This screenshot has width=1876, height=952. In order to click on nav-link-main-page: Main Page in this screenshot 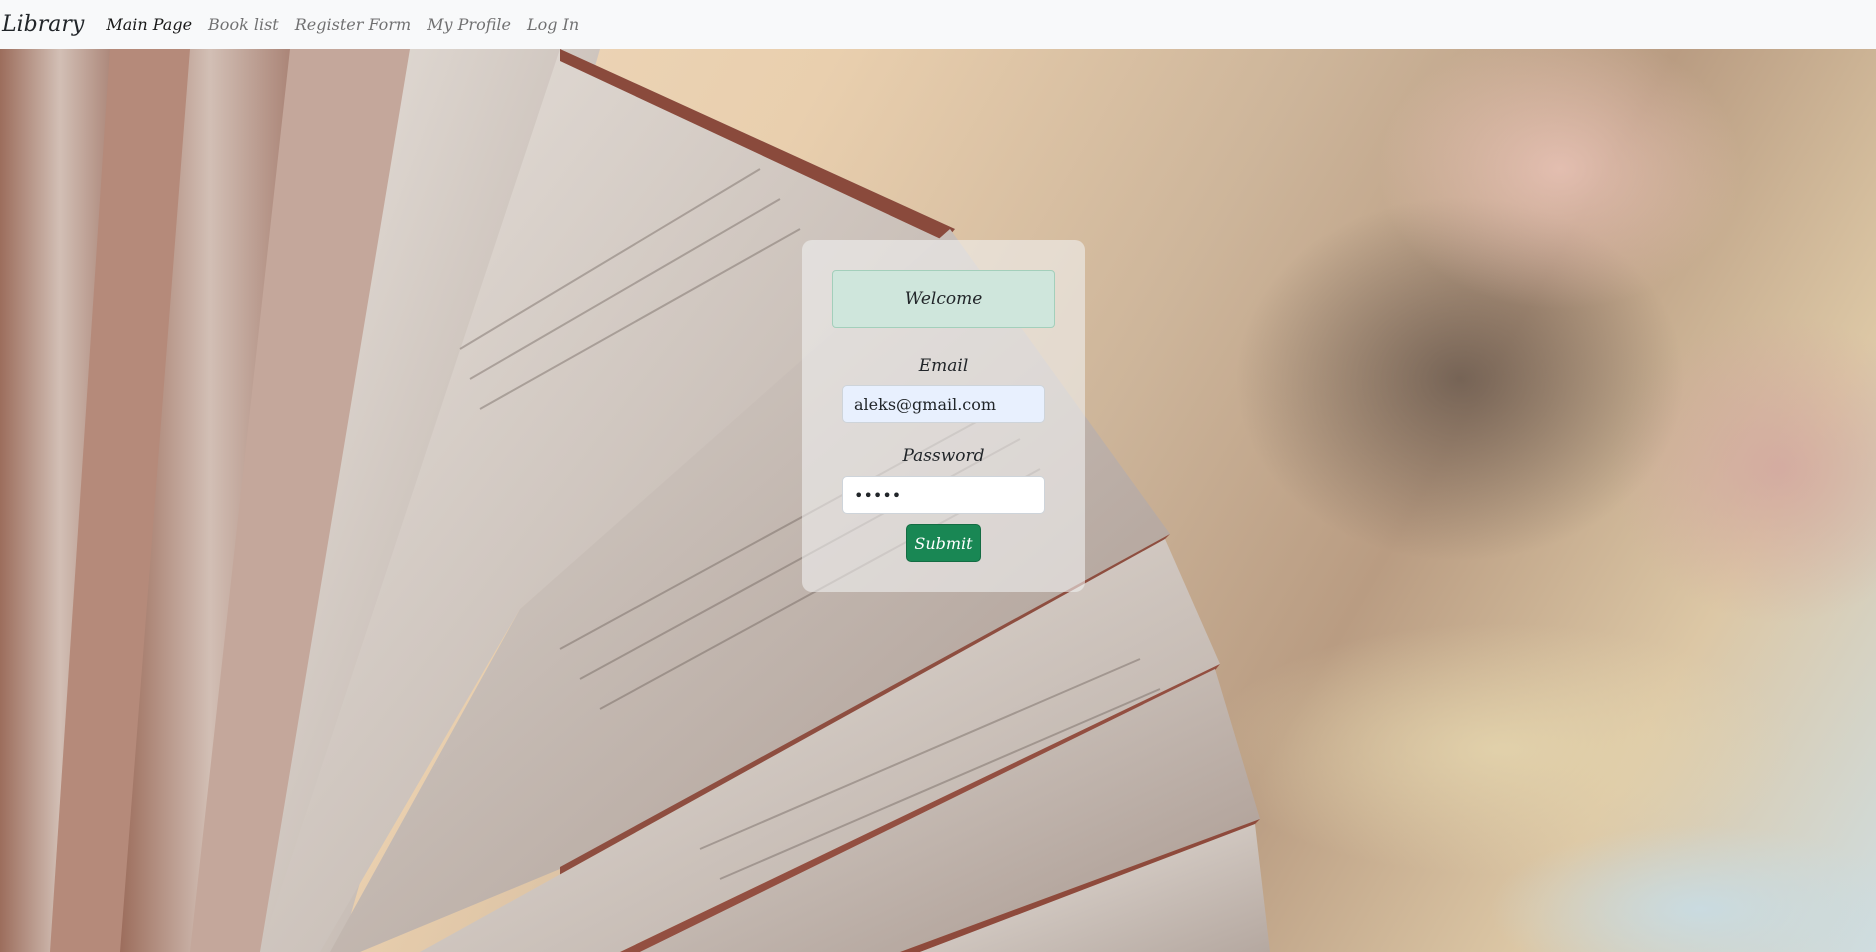, I will do `click(149, 24)`.